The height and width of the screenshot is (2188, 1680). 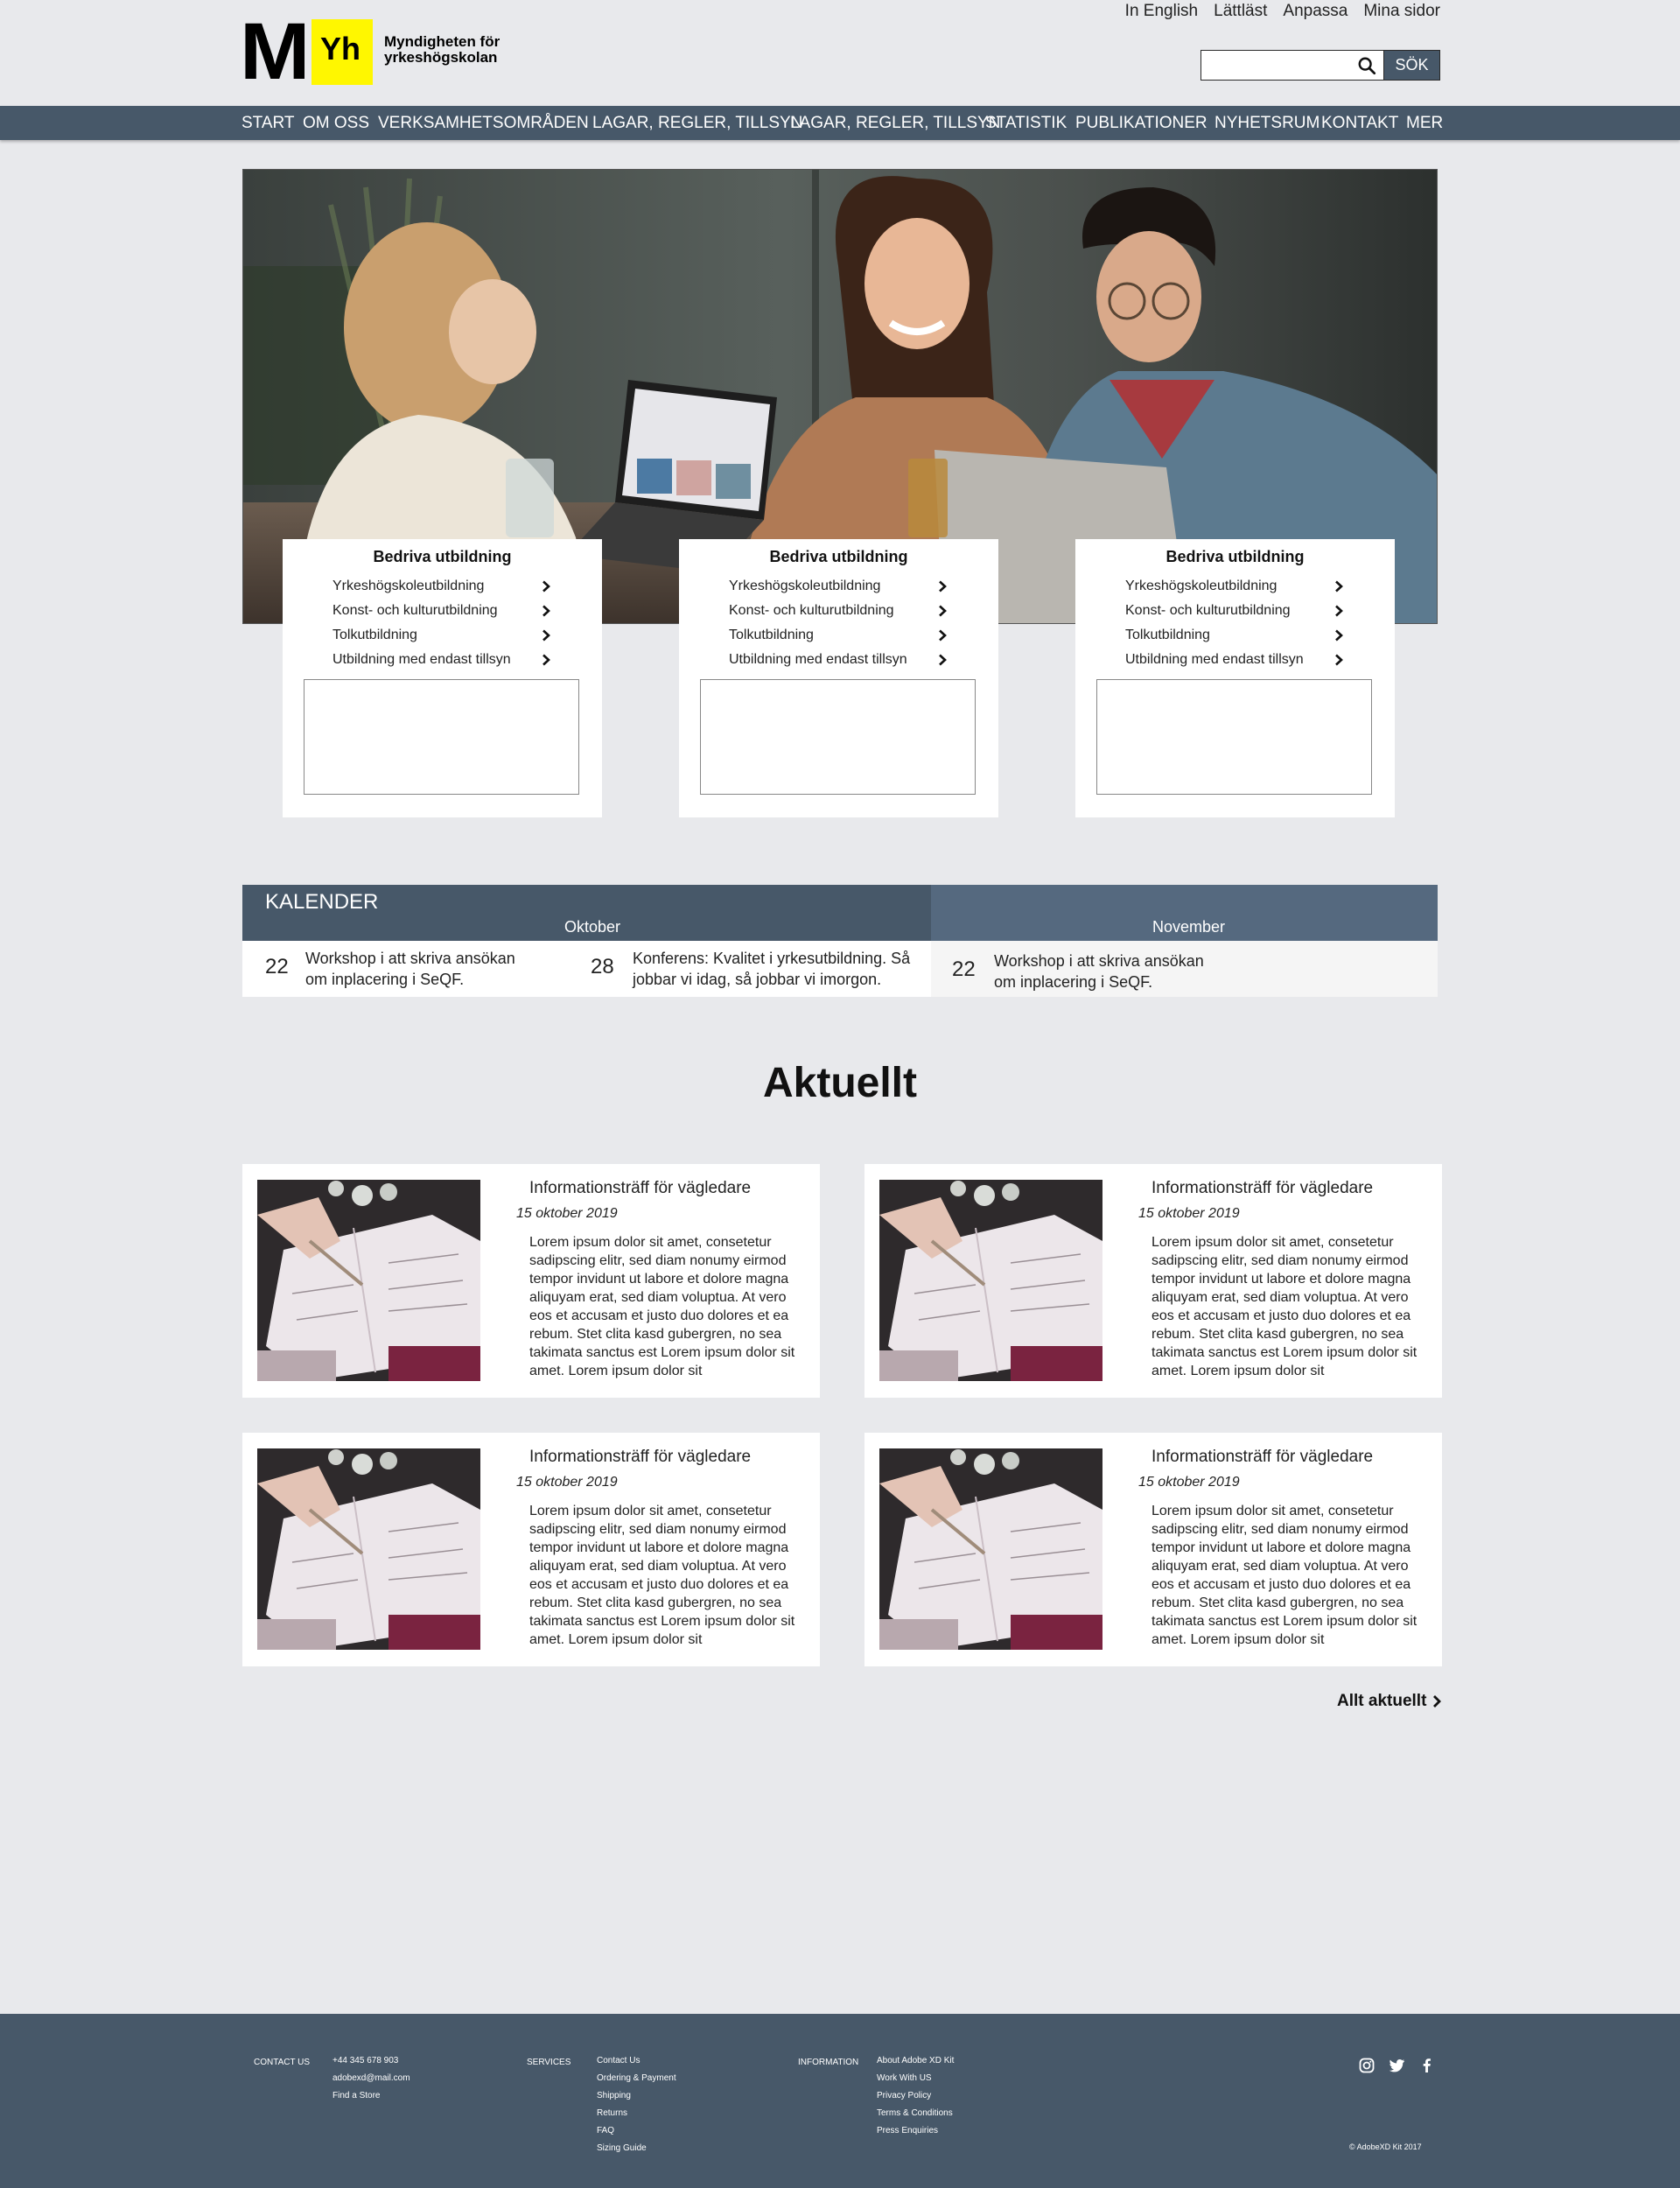 I want to click on footer-link: Find a Store, so click(x=371, y=2096).